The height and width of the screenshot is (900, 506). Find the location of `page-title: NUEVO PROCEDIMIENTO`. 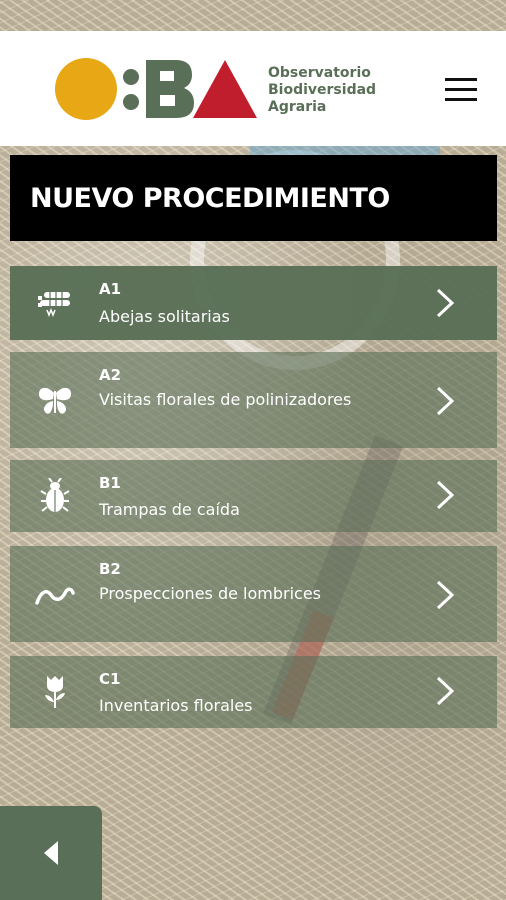

page-title: NUEVO PROCEDIMIENTO is located at coordinates (210, 198).